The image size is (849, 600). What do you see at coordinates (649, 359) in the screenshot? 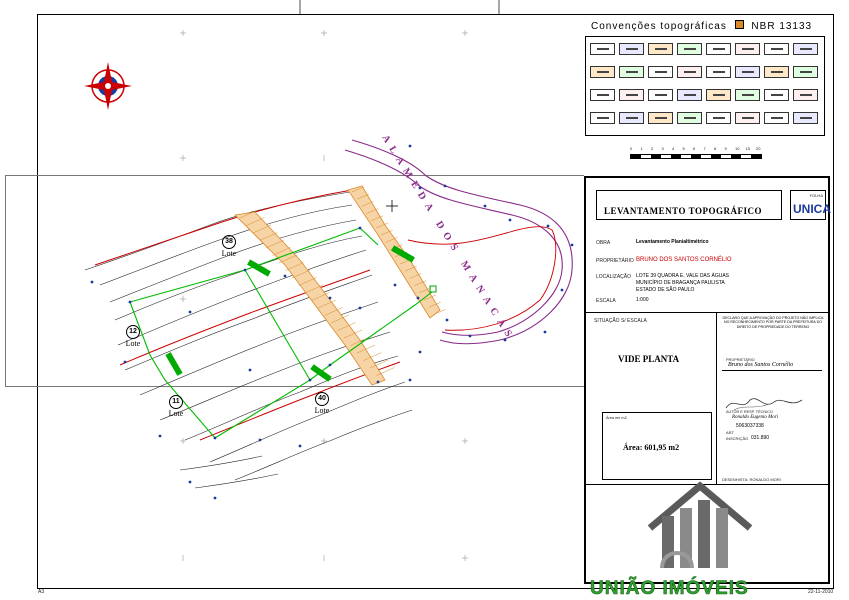
I see `vide-planta: VIDE PLANTA` at bounding box center [649, 359].